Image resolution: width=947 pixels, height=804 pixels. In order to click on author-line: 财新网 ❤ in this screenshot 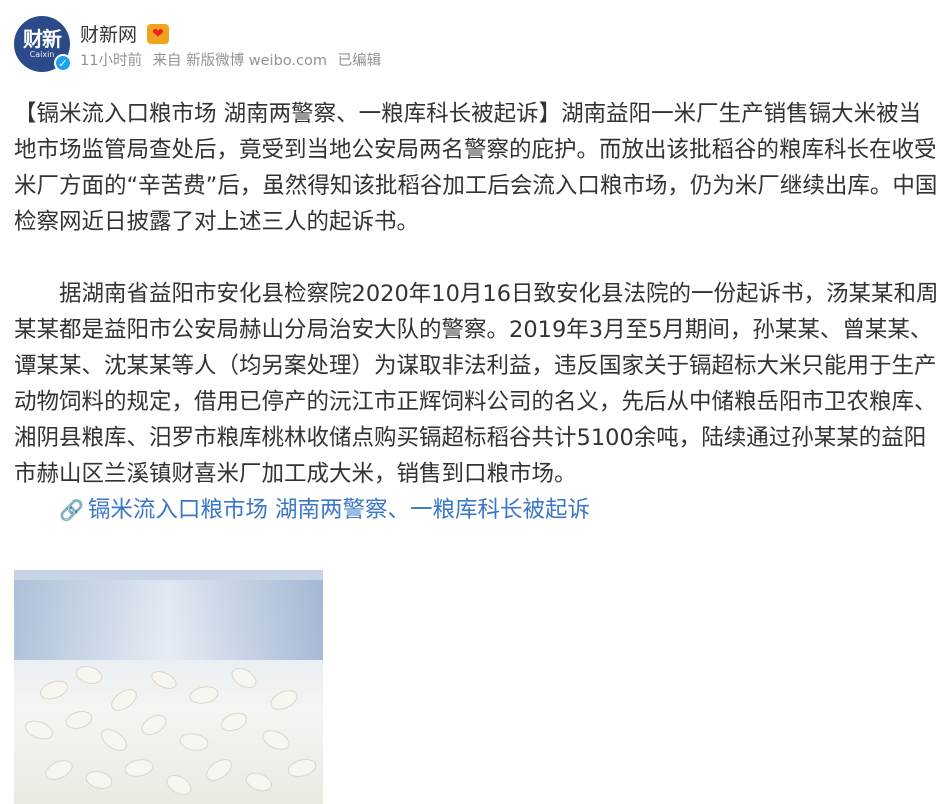, I will do `click(125, 33)`.